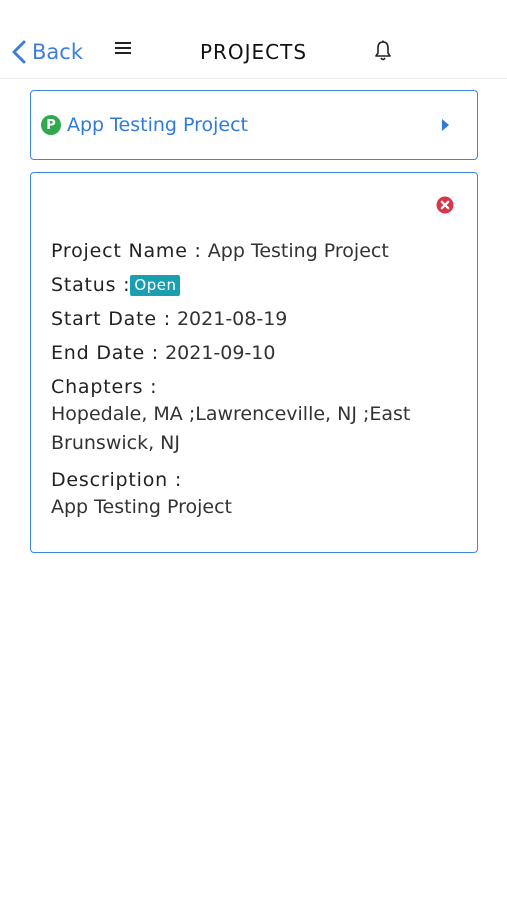 This screenshot has height=900, width=507. What do you see at coordinates (256, 285) in the screenshot?
I see `status-row: Status : Open` at bounding box center [256, 285].